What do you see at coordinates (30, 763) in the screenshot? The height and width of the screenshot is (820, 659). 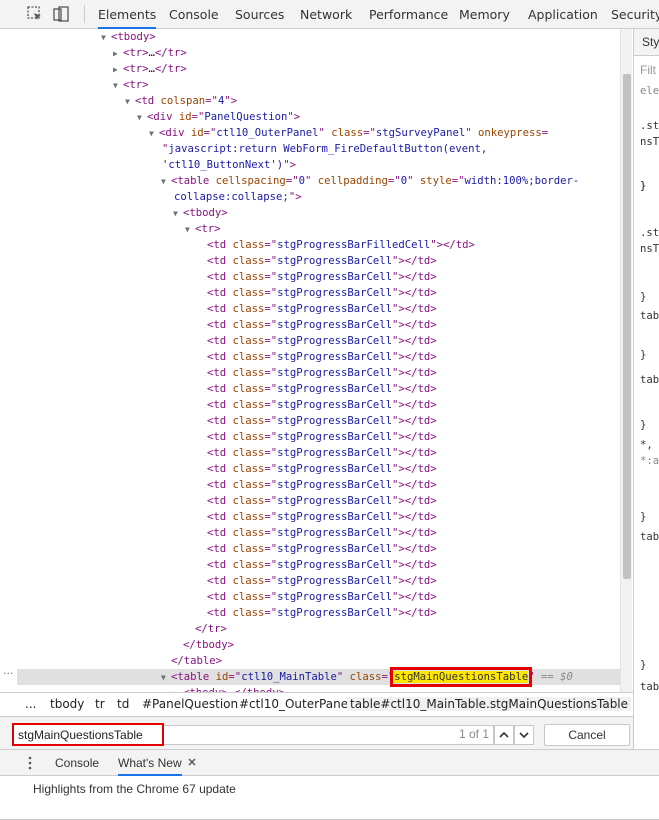 I see `more-options-icon` at bounding box center [30, 763].